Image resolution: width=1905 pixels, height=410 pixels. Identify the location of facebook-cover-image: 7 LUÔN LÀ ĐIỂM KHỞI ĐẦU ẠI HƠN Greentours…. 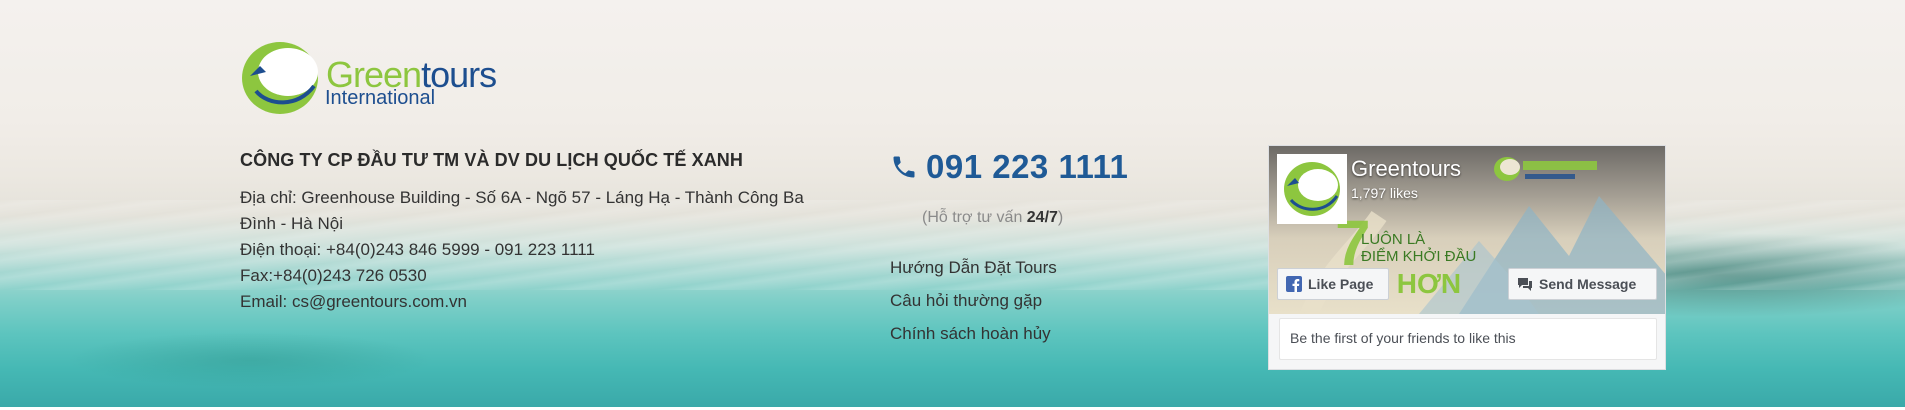
(1467, 230).